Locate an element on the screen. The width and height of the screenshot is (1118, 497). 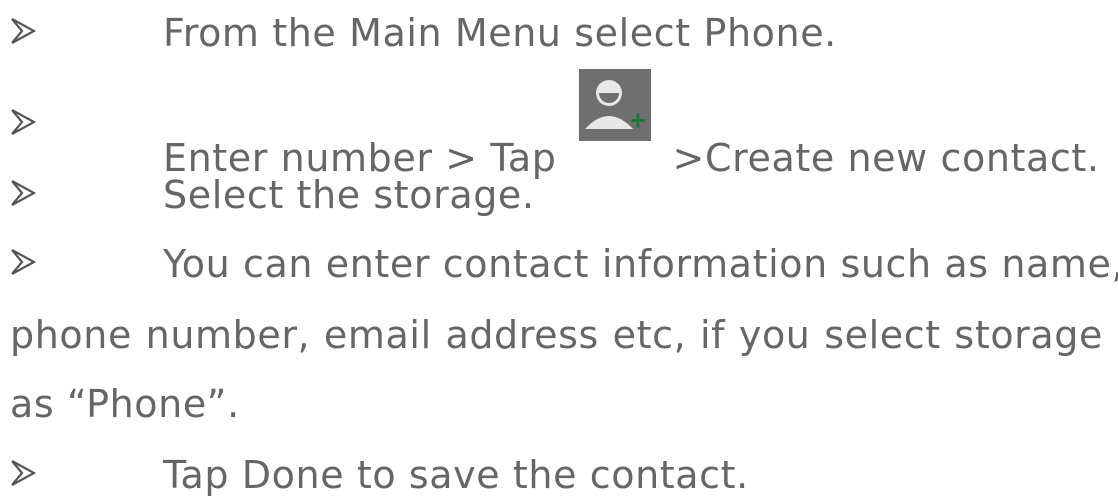
add-contact-icon is located at coordinates (614, 124).